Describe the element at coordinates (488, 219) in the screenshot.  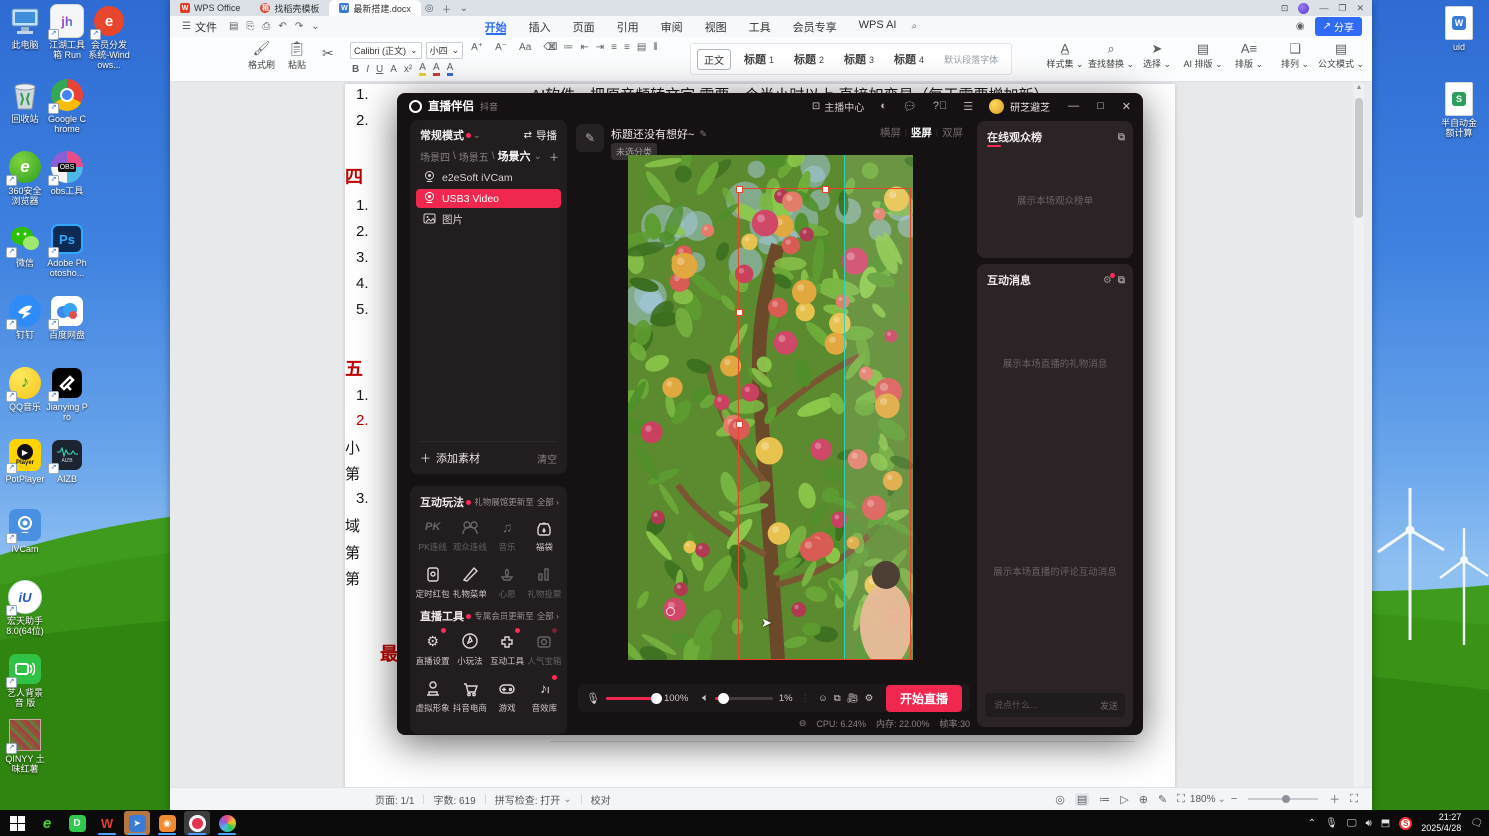
I see `source-item-图片: 图片` at that location.